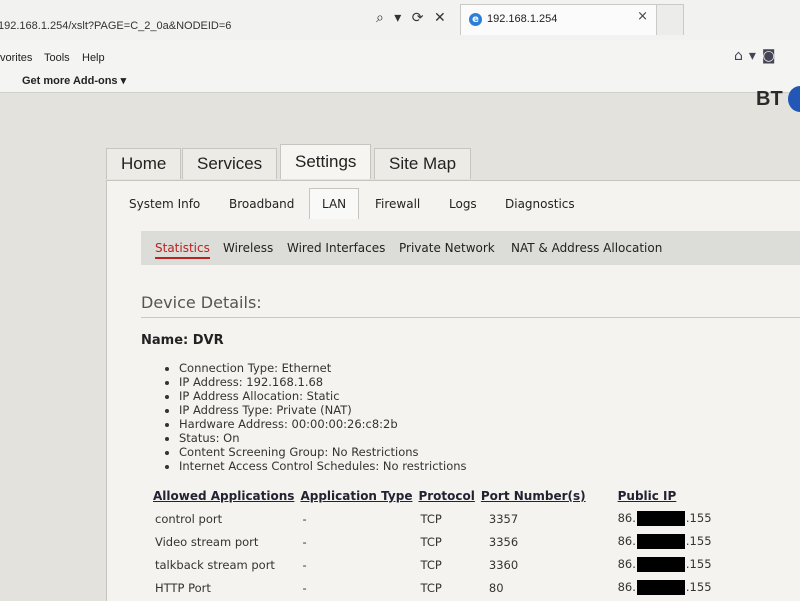 This screenshot has height=601, width=800. I want to click on url-field: 192.168.1.254/xslt?PAGE=C_2_0a&NODEID=6, so click(115, 26).